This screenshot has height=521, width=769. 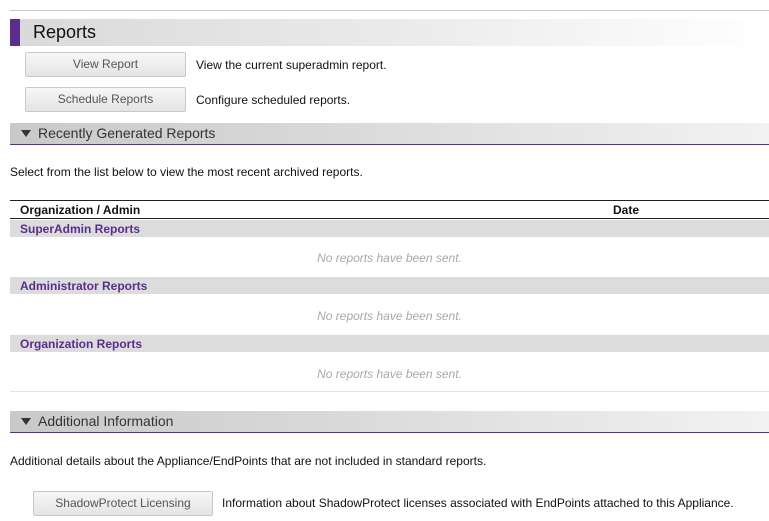 I want to click on schedule-reports-description: Configure scheduled reports., so click(x=273, y=100).